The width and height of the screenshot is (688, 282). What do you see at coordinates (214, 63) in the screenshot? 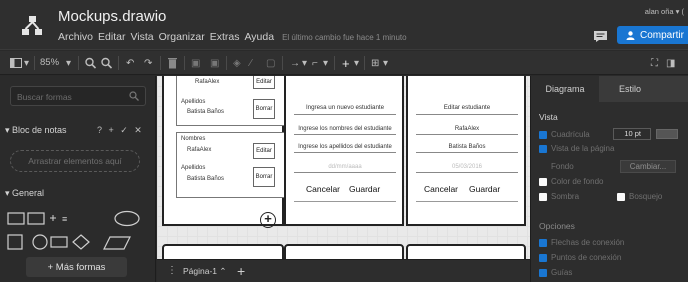
I see `to-back-icon: ▣` at bounding box center [214, 63].